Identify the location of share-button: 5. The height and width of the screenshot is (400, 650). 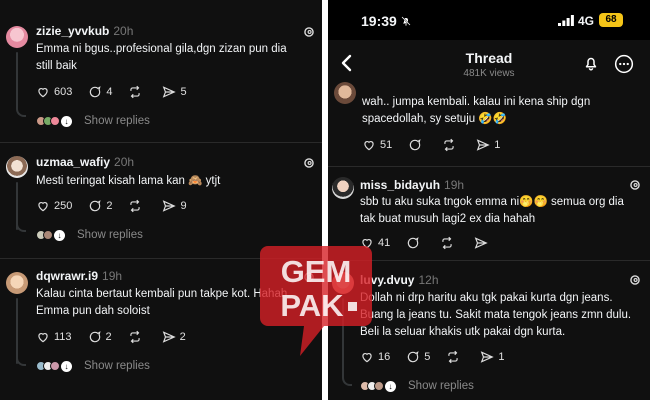
(174, 92).